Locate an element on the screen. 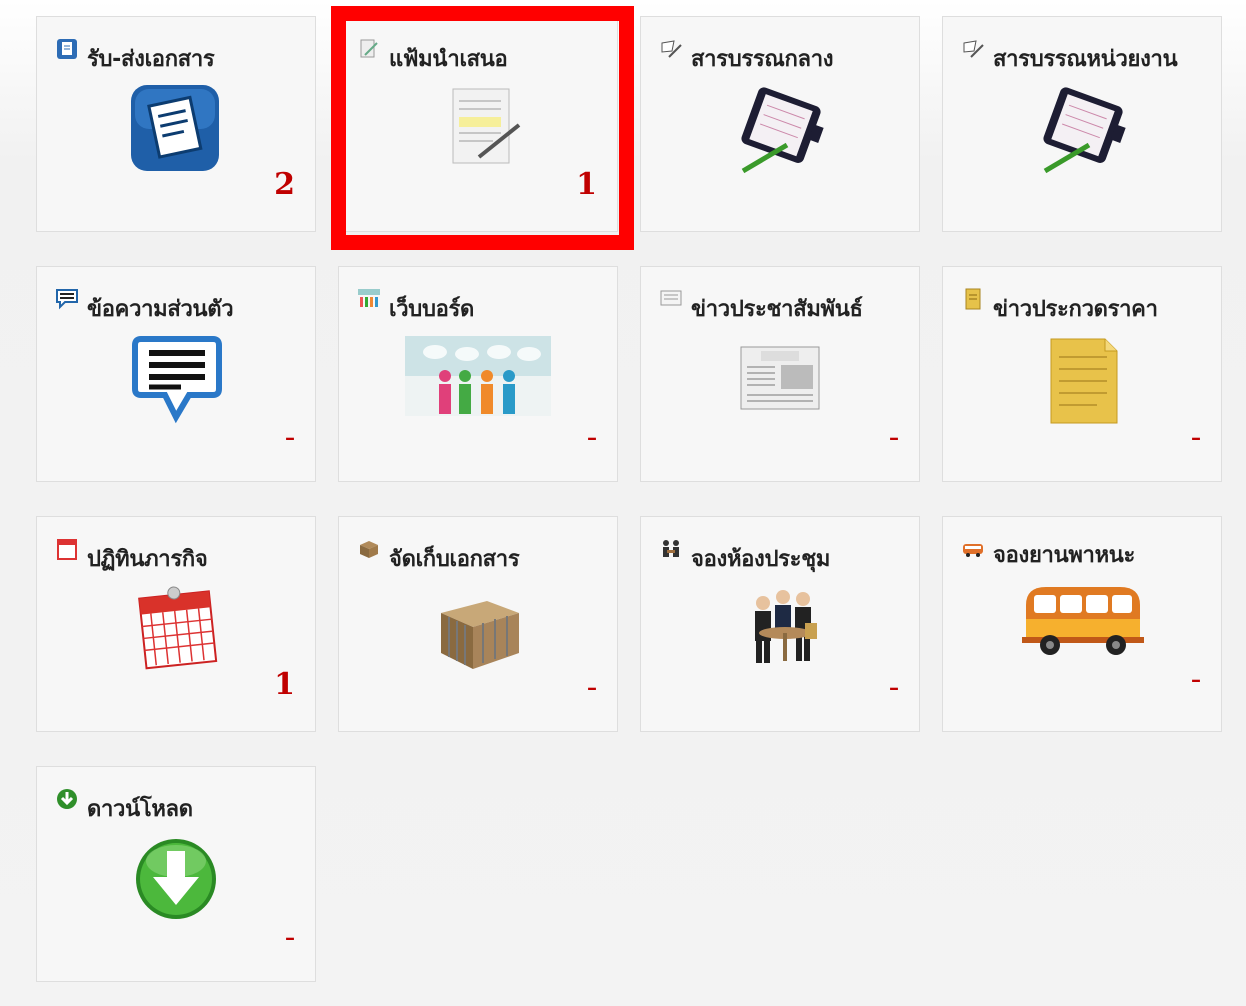 This screenshot has height=1006, width=1246. news-icon is located at coordinates (671, 298).